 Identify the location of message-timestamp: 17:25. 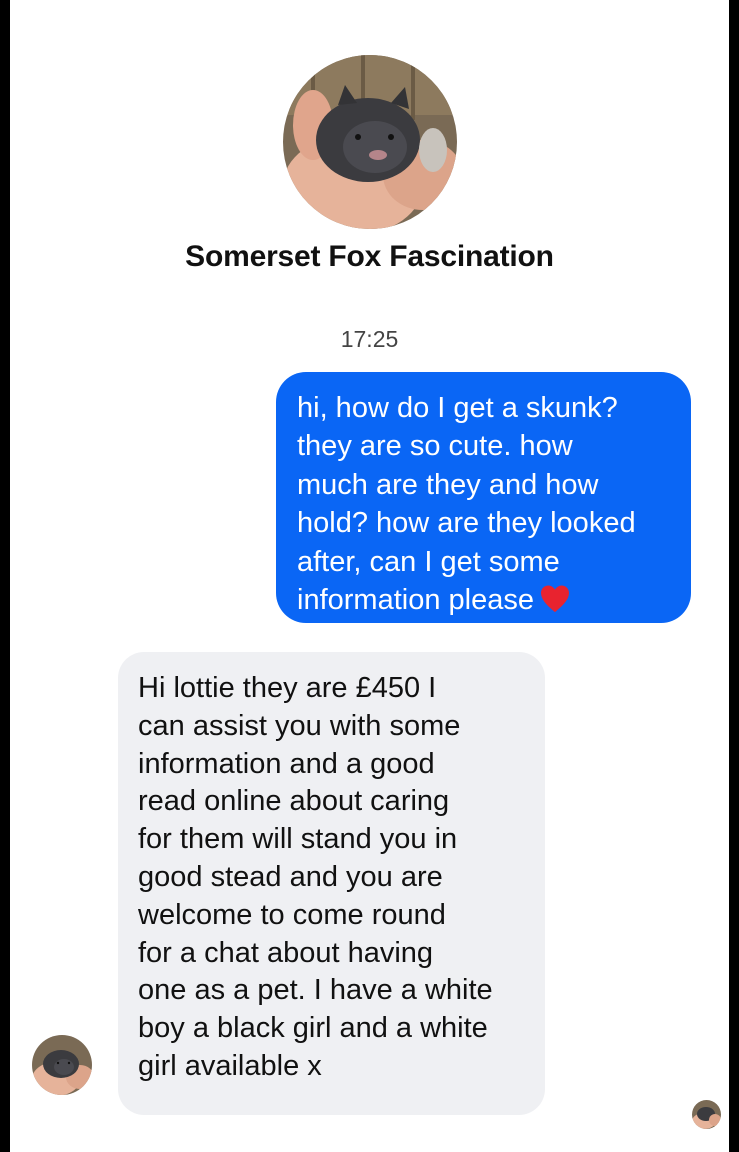
(369, 339).